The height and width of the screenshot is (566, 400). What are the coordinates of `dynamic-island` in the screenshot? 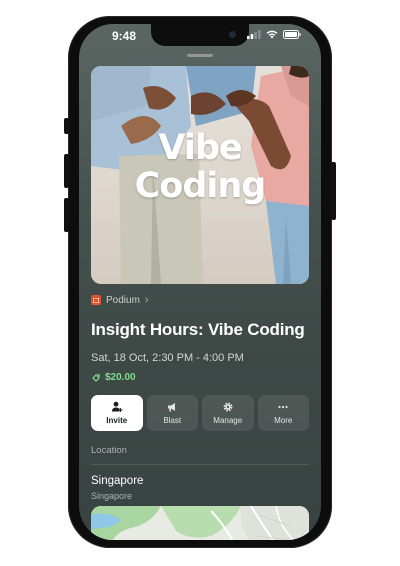 It's located at (200, 35).